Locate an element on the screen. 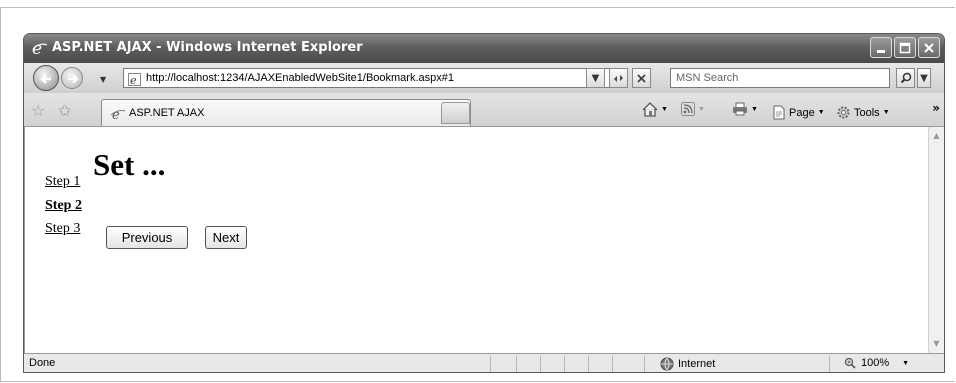 Image resolution: width=956 pixels, height=383 pixels. back-icon is located at coordinates (45, 79).